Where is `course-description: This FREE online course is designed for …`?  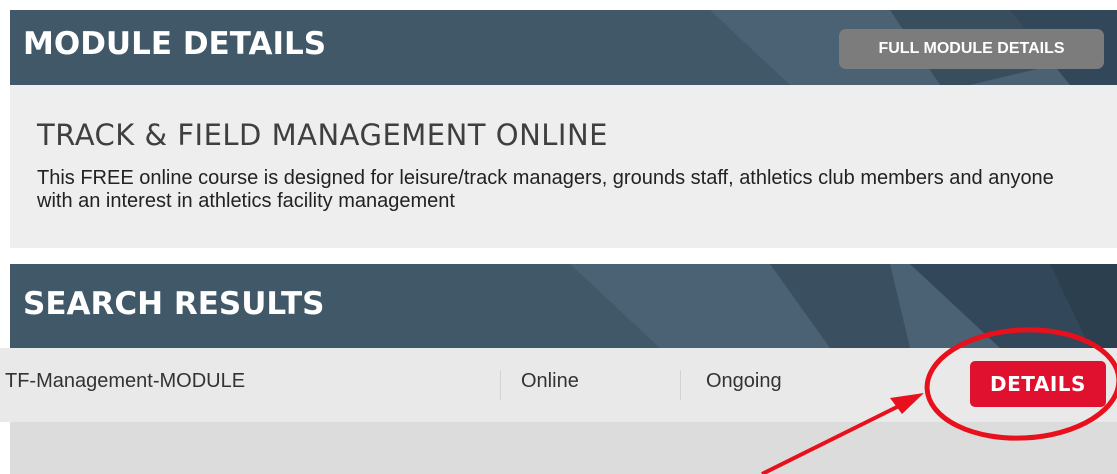 course-description: This FREE online course is designed for … is located at coordinates (545, 189).